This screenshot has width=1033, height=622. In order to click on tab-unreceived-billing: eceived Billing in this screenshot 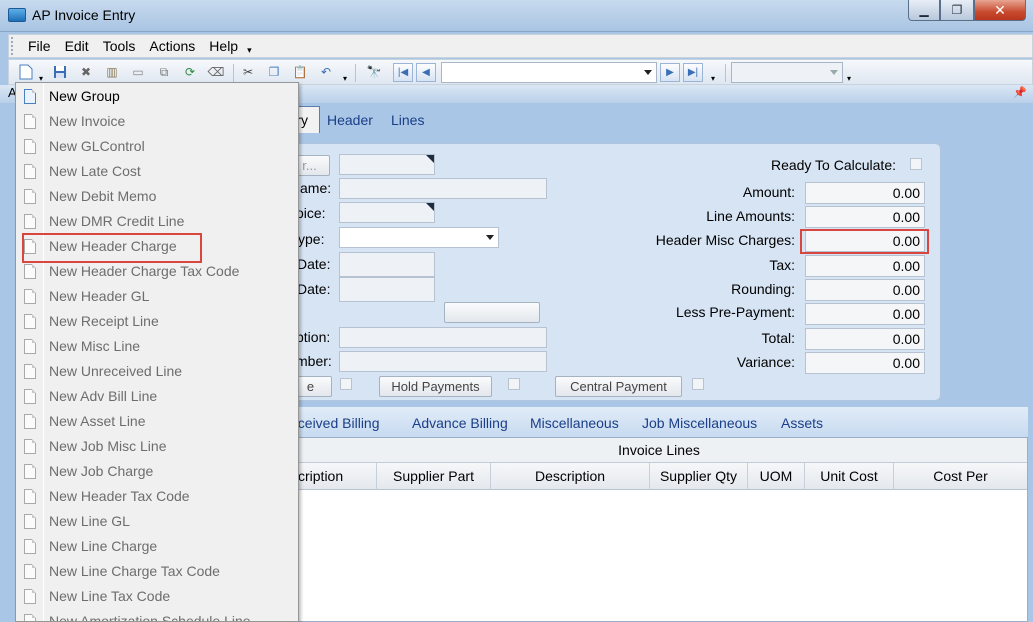, I will do `click(335, 423)`.